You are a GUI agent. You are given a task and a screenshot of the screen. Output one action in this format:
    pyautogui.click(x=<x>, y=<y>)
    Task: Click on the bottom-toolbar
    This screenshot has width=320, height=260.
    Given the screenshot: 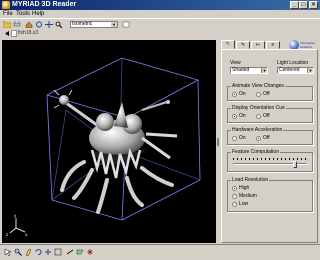 What is the action you would take?
    pyautogui.click(x=160, y=252)
    